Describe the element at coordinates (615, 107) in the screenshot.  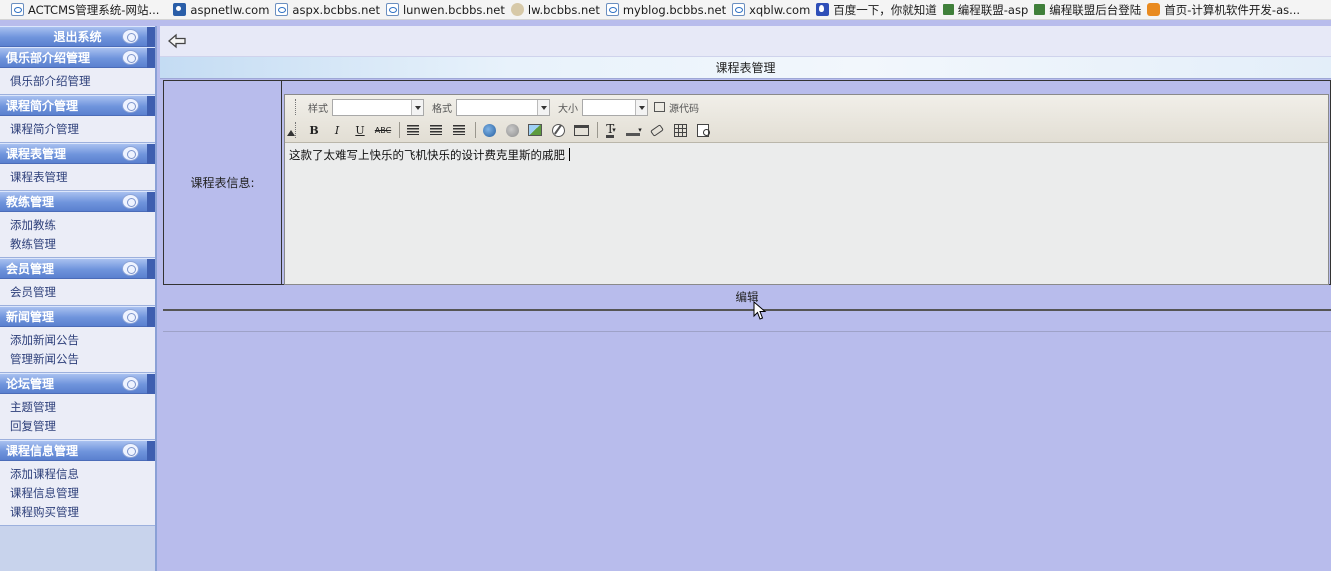
I see `size-select` at that location.